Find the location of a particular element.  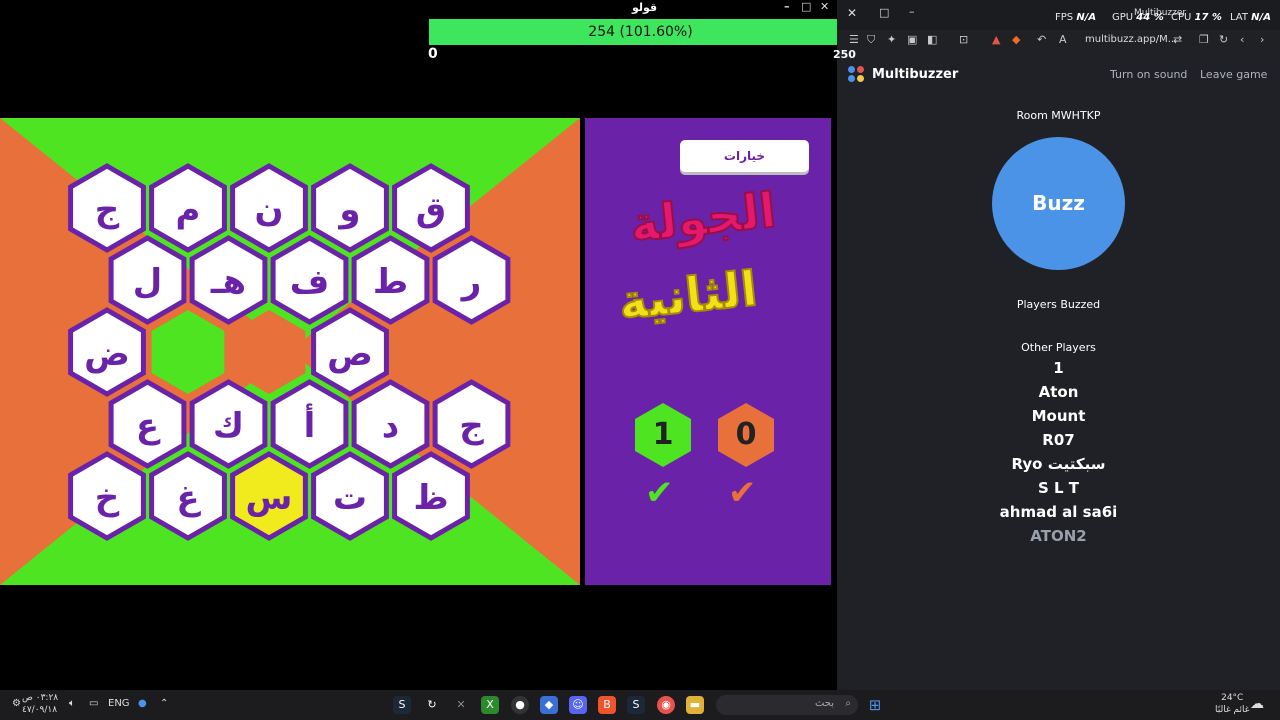

hex-letter: ت is located at coordinates (350, 498).